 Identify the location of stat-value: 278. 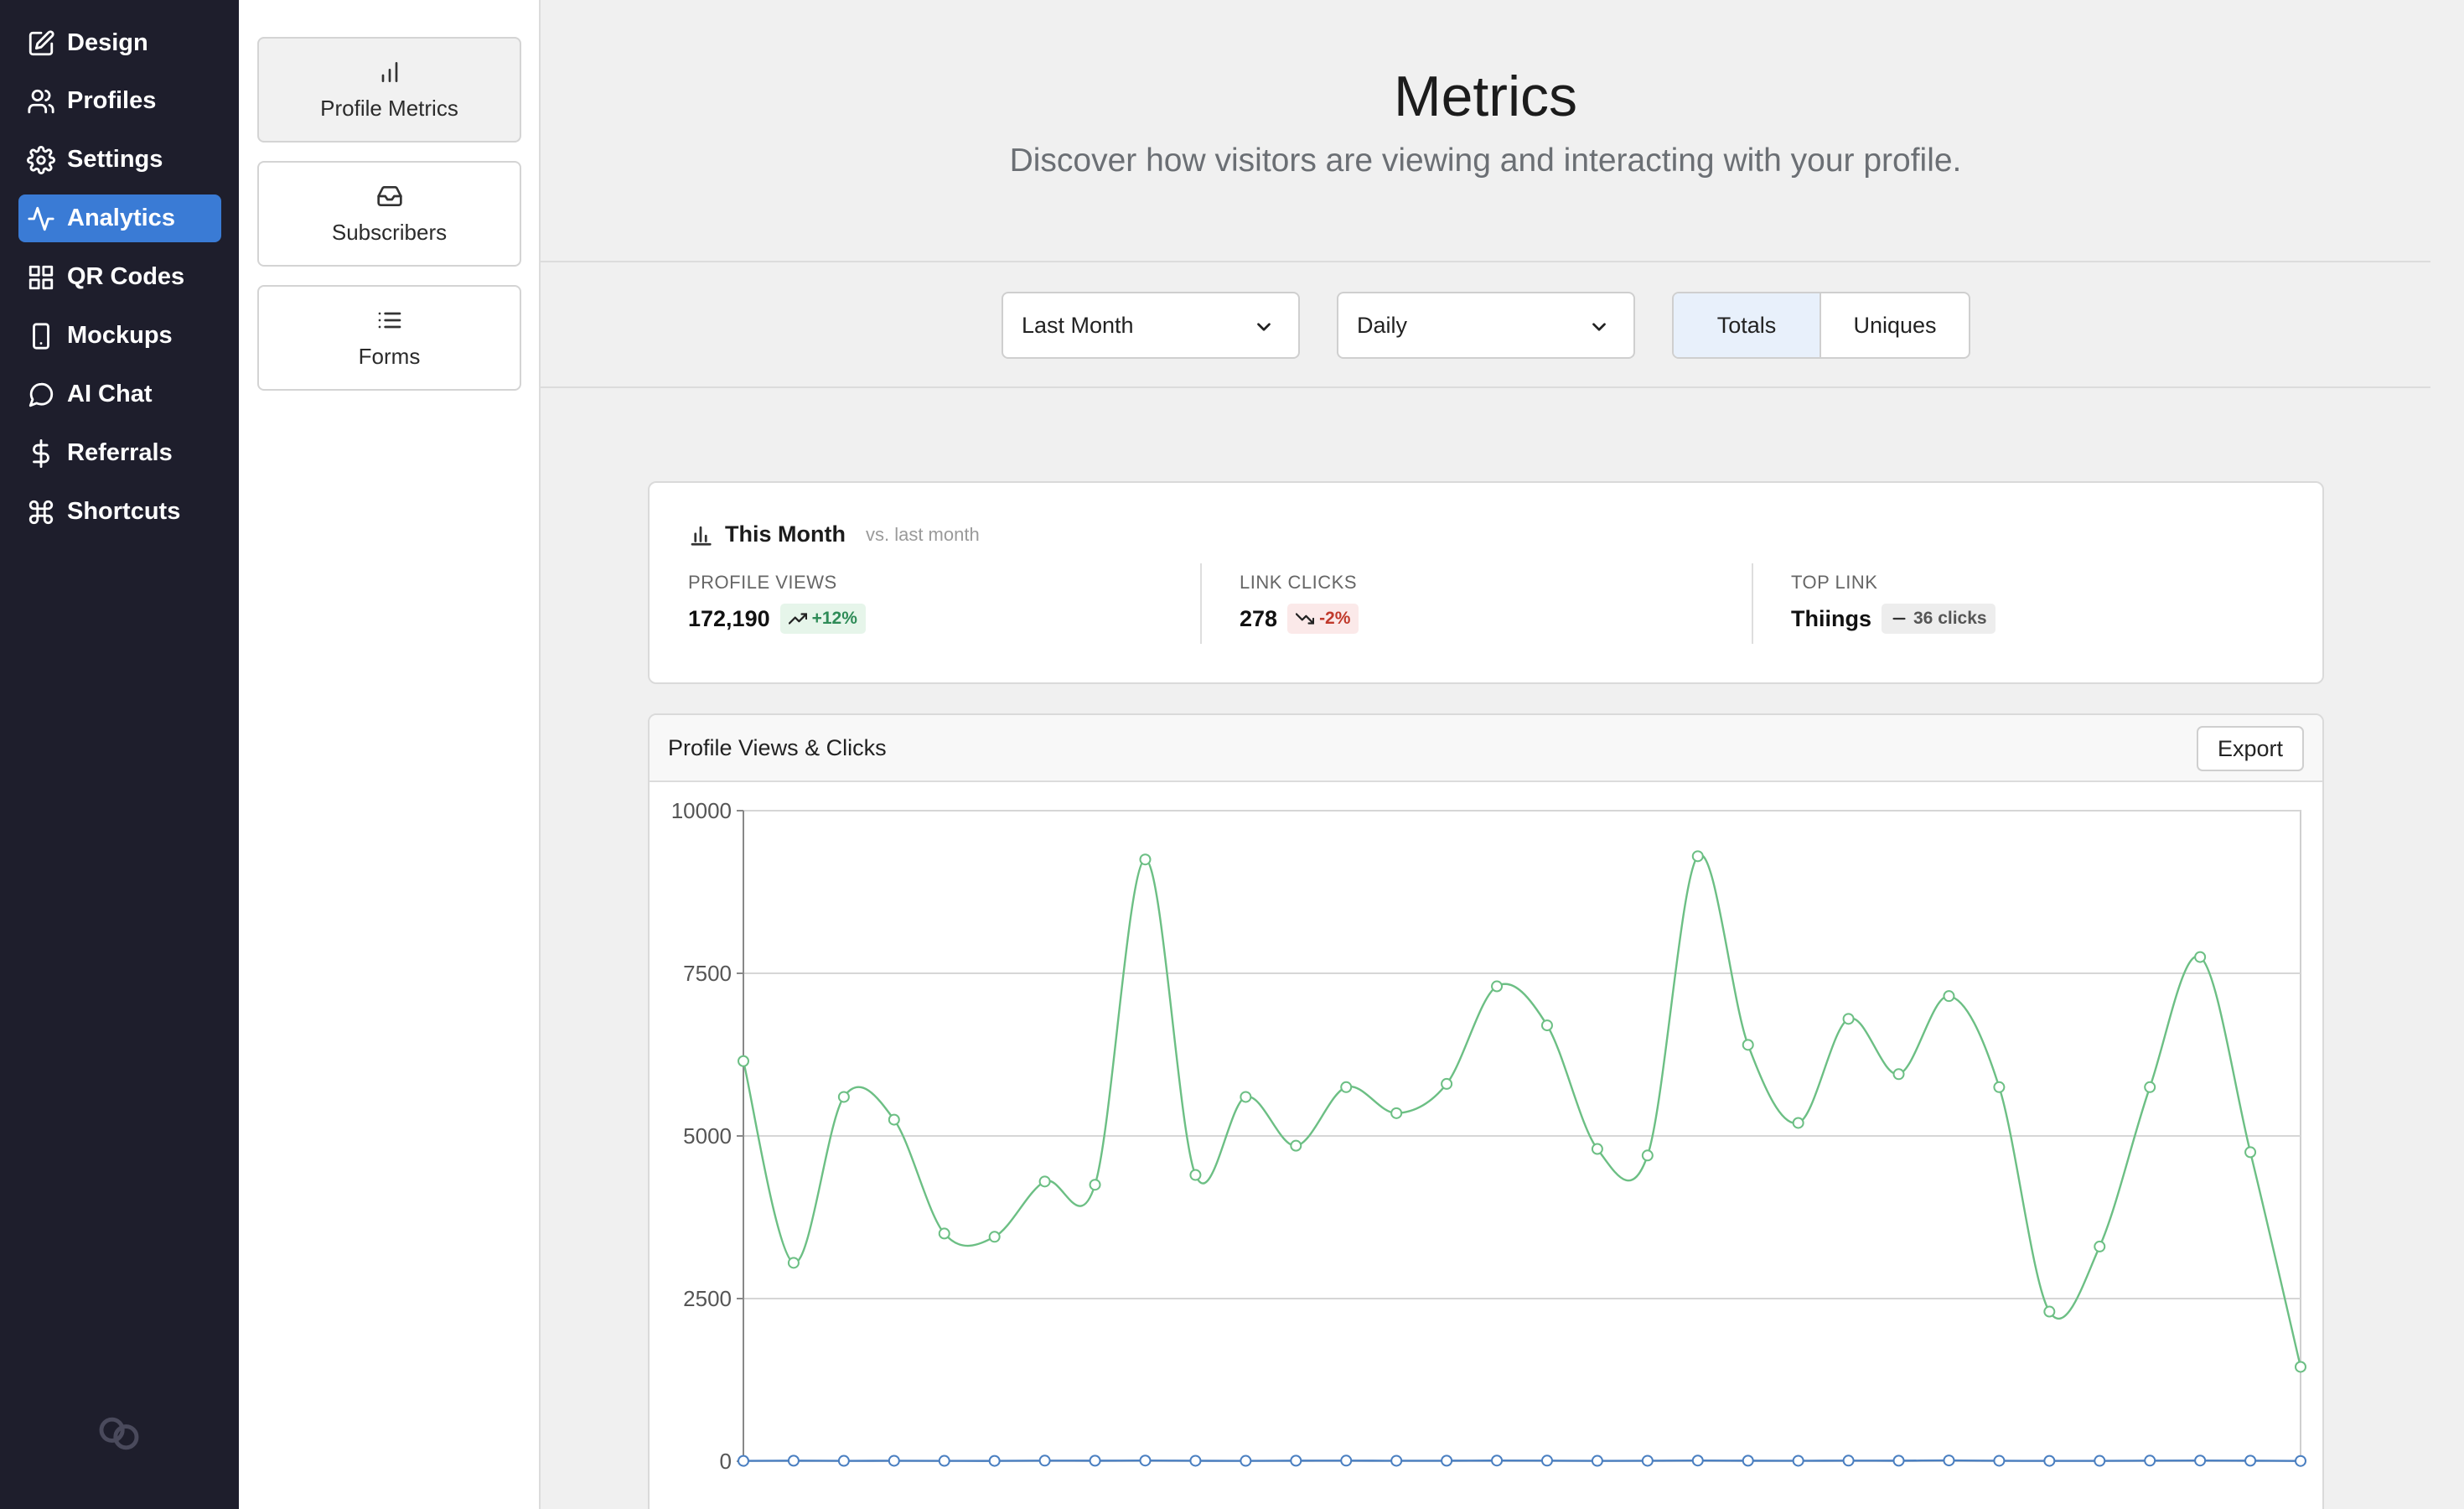
(1259, 618).